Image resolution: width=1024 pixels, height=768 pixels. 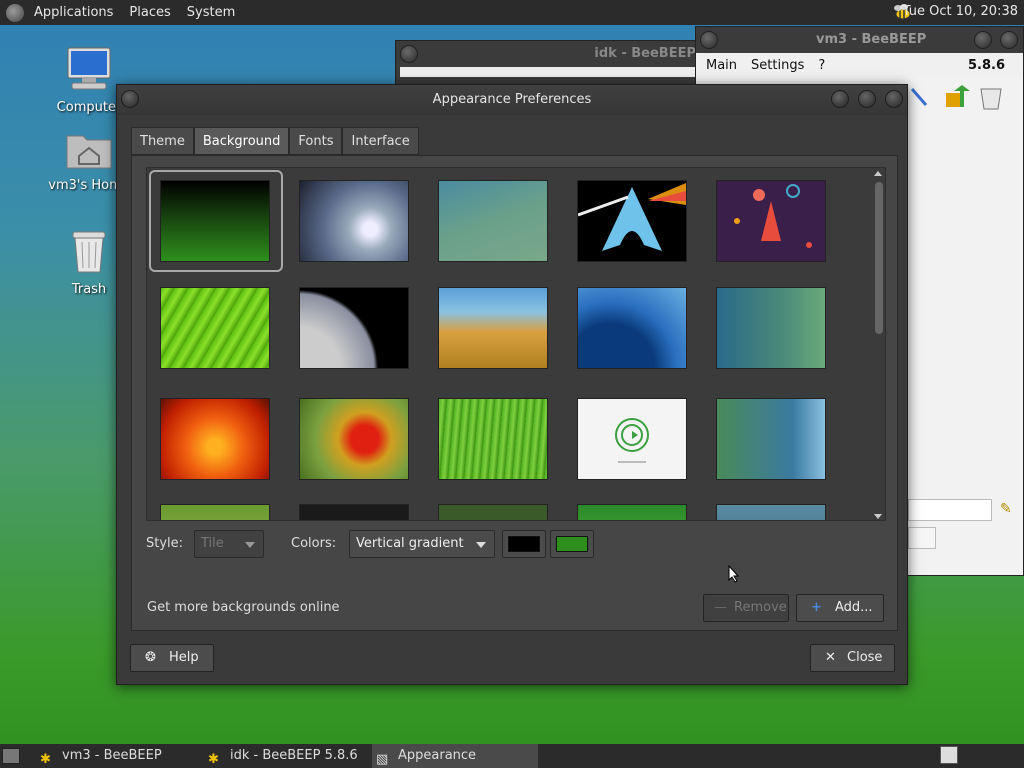 I want to click on scroll-thumb, so click(x=879, y=258).